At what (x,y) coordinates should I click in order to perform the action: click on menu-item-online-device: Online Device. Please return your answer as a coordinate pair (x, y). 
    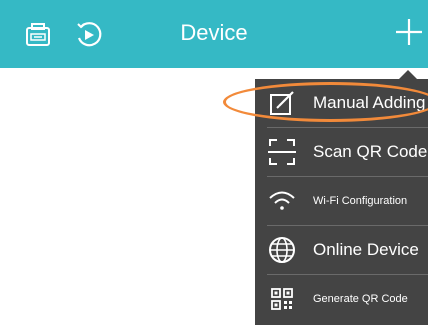
    Looking at the image, I should click on (341, 250).